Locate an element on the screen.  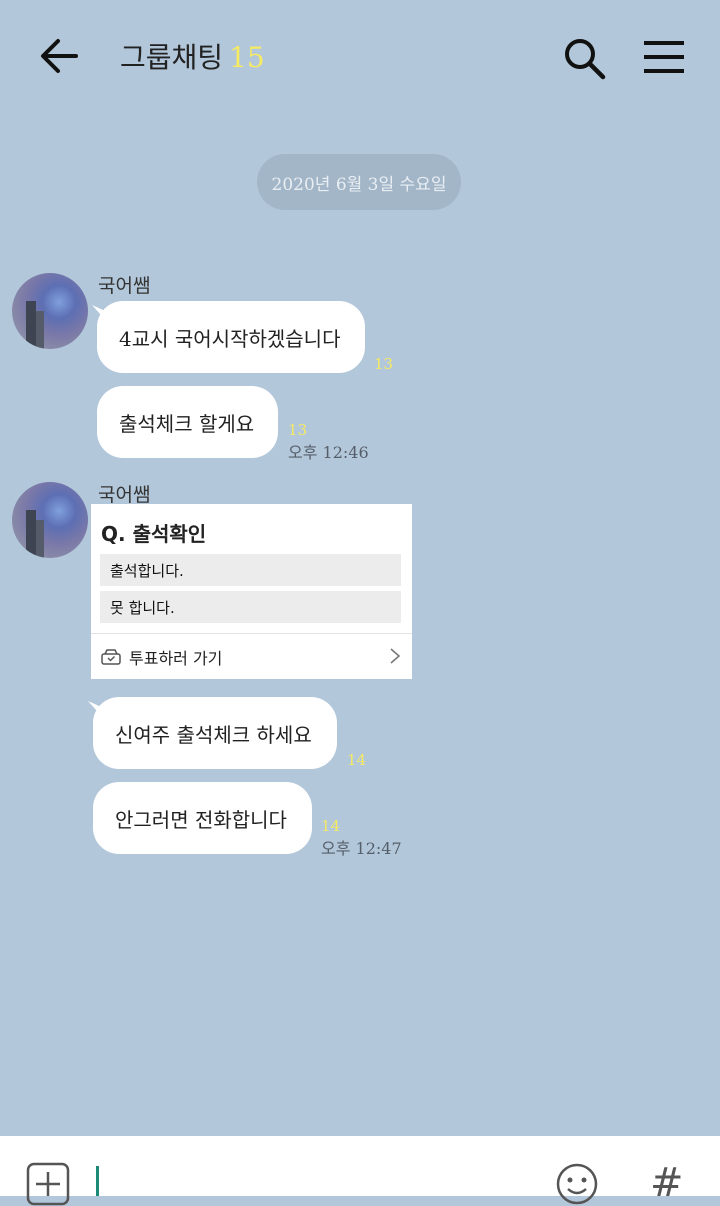
poll-option: 출석합니다. is located at coordinates (250, 570).